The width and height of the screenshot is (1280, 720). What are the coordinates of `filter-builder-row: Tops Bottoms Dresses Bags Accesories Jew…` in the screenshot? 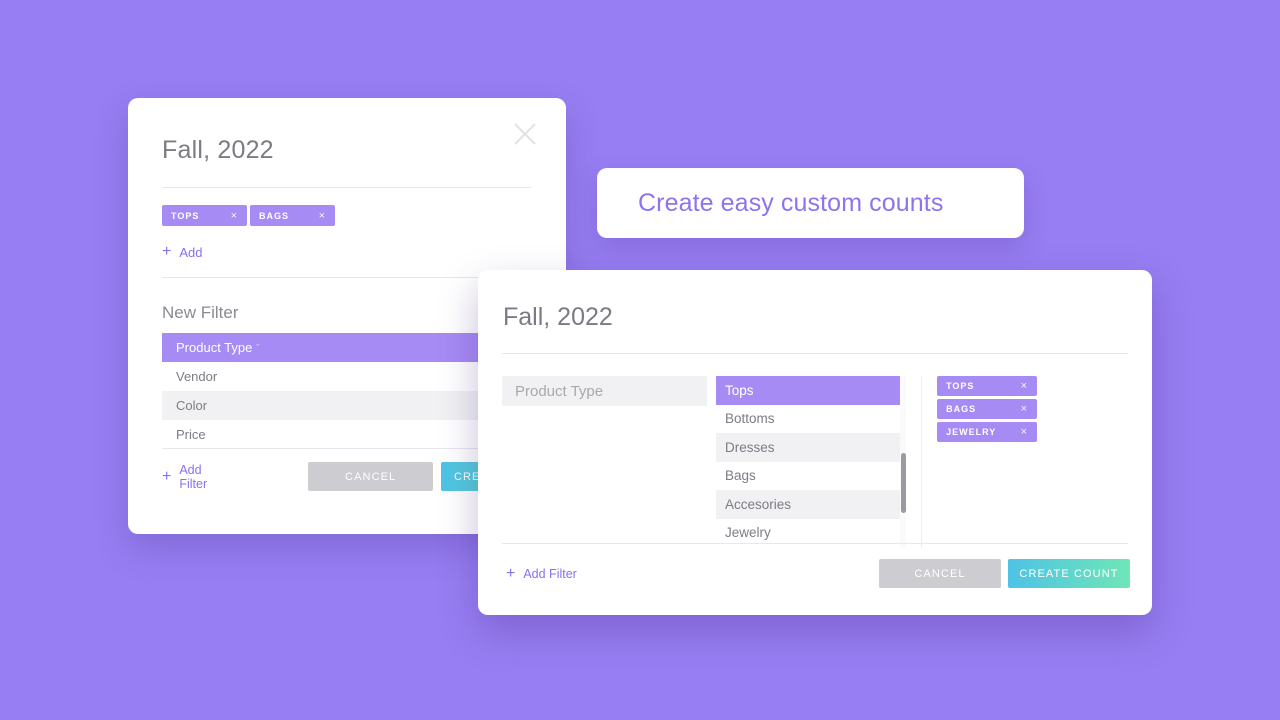 It's located at (815, 462).